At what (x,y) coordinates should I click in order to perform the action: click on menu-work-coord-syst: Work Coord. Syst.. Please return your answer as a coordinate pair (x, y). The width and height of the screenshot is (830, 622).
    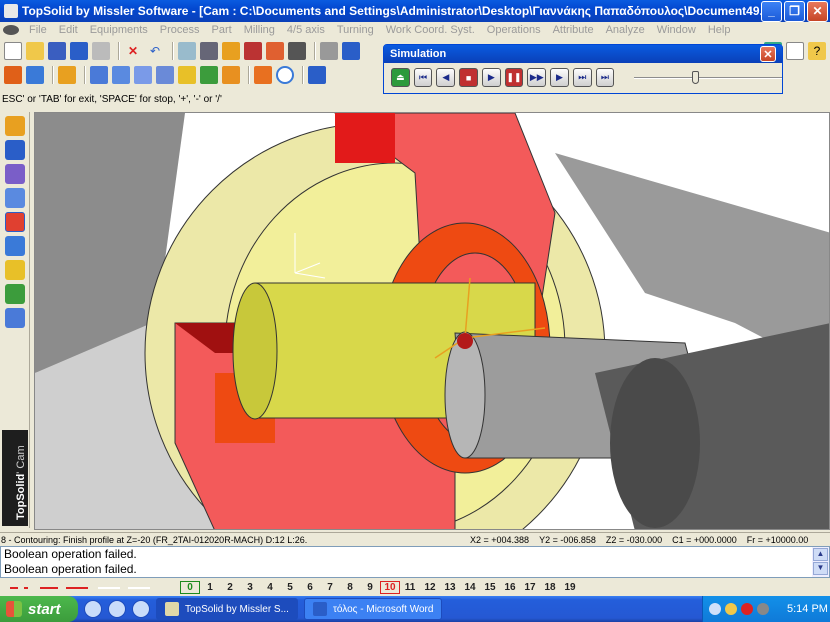
    Looking at the image, I should click on (430, 30).